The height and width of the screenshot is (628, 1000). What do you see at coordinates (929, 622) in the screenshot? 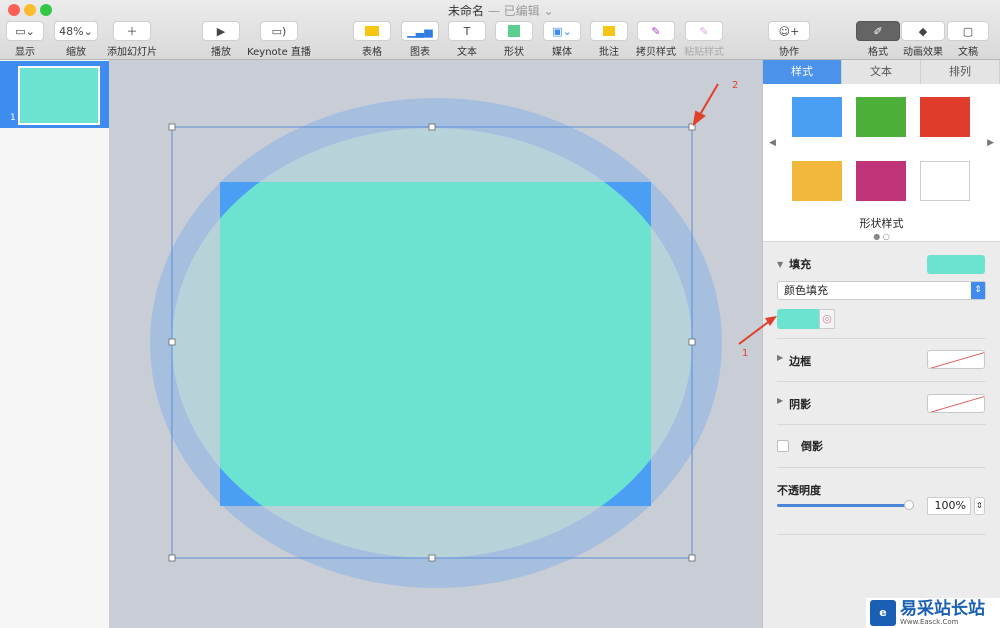
I see `watermark-subtext: Www.Easck.Com` at bounding box center [929, 622].